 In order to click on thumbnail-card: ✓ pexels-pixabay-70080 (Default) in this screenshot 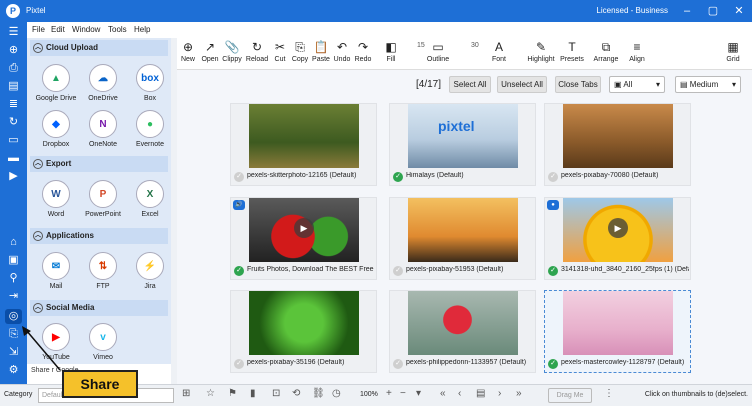, I will do `click(617, 144)`.